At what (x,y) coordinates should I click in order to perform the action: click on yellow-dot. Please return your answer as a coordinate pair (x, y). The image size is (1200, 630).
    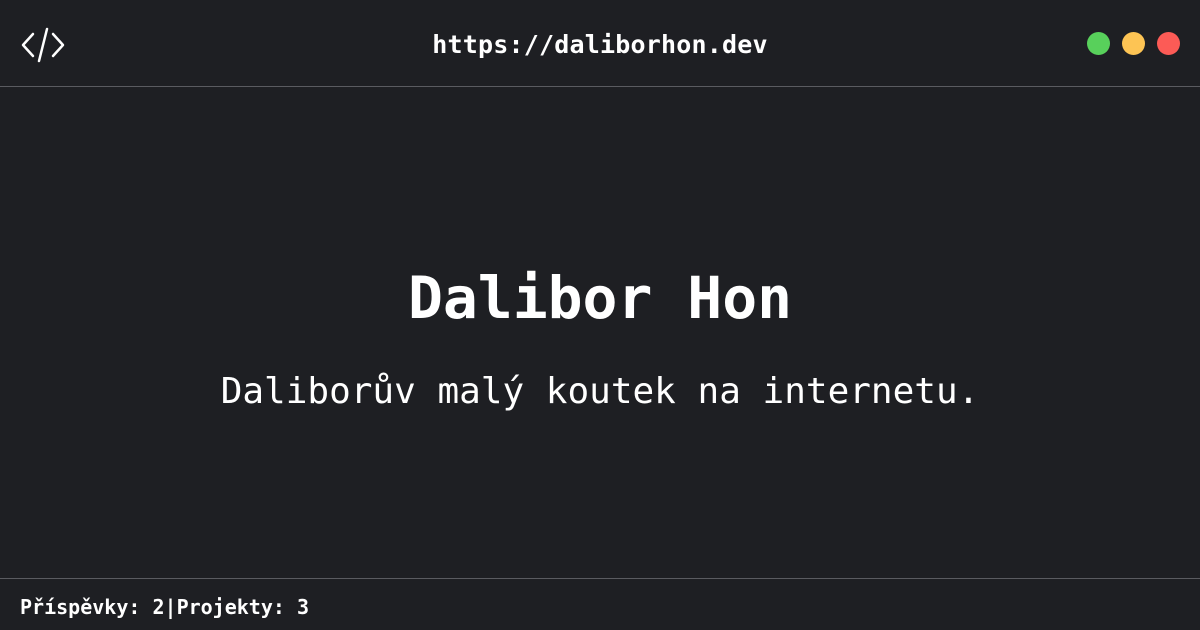
    Looking at the image, I should click on (1133, 43).